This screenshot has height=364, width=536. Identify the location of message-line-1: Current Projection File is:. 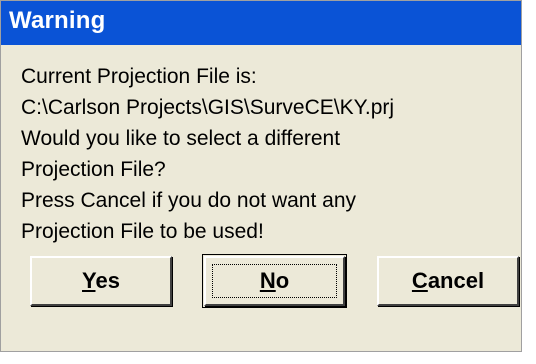
(139, 76).